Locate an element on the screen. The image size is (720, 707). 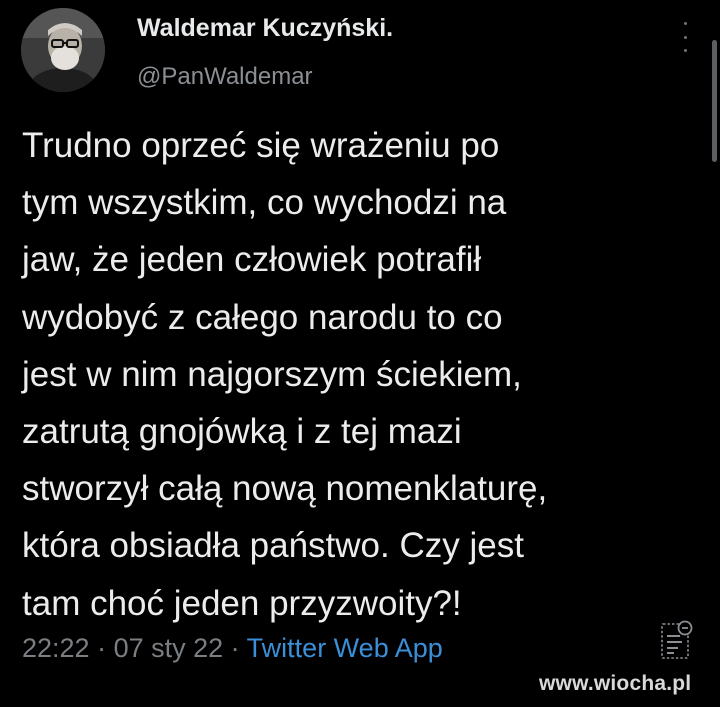
tweet-text-line: tym wszystkim, co wychodzi na is located at coordinates (264, 203).